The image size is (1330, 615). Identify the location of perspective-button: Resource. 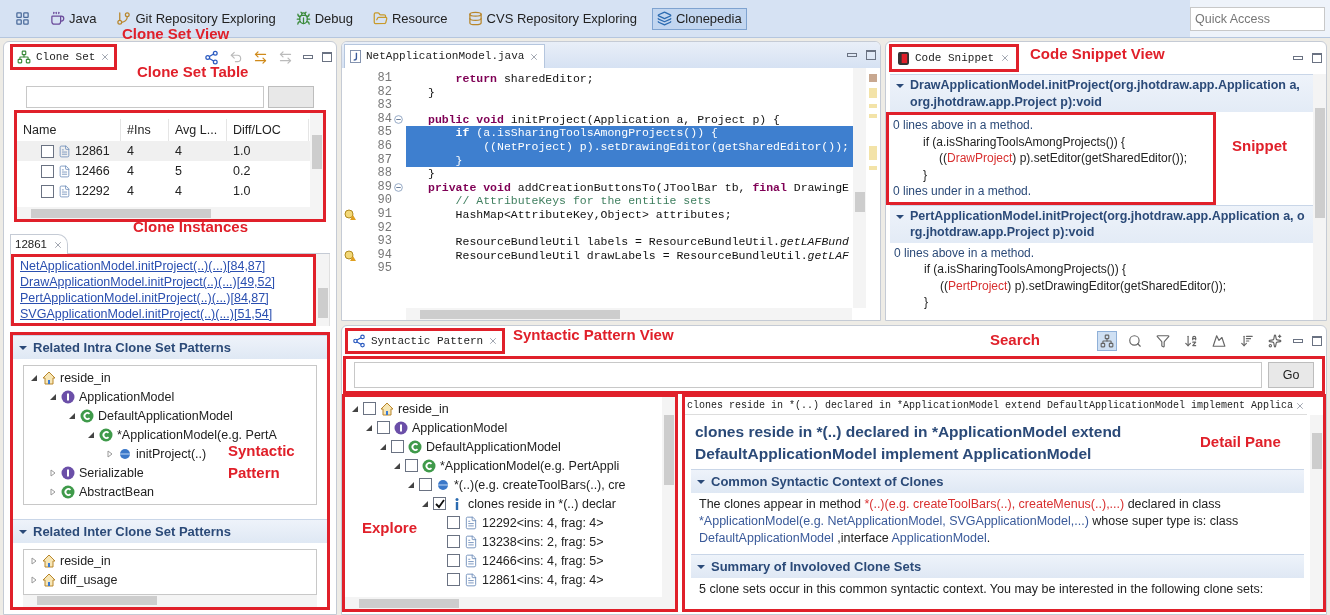
(410, 18).